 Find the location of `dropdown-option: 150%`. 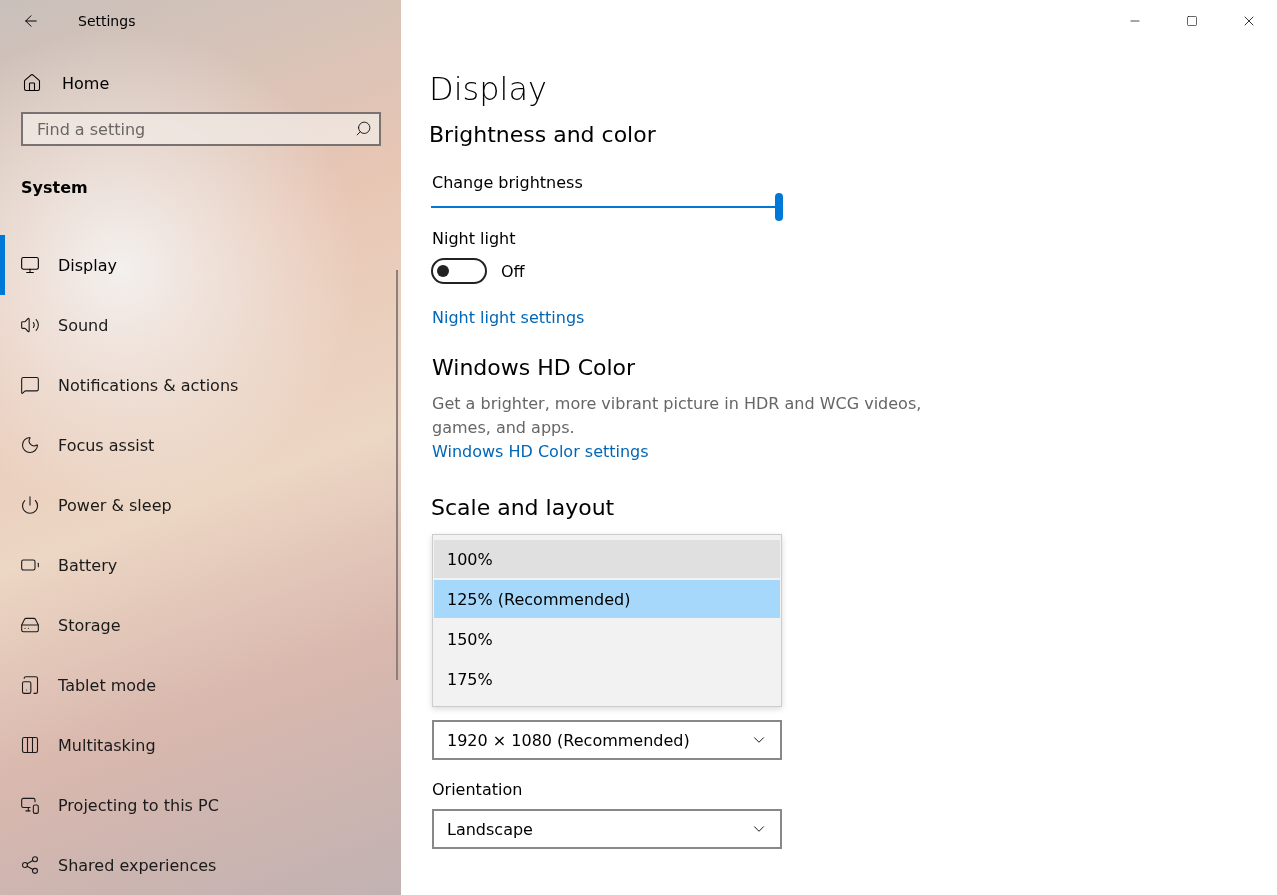

dropdown-option: 150% is located at coordinates (607, 639).